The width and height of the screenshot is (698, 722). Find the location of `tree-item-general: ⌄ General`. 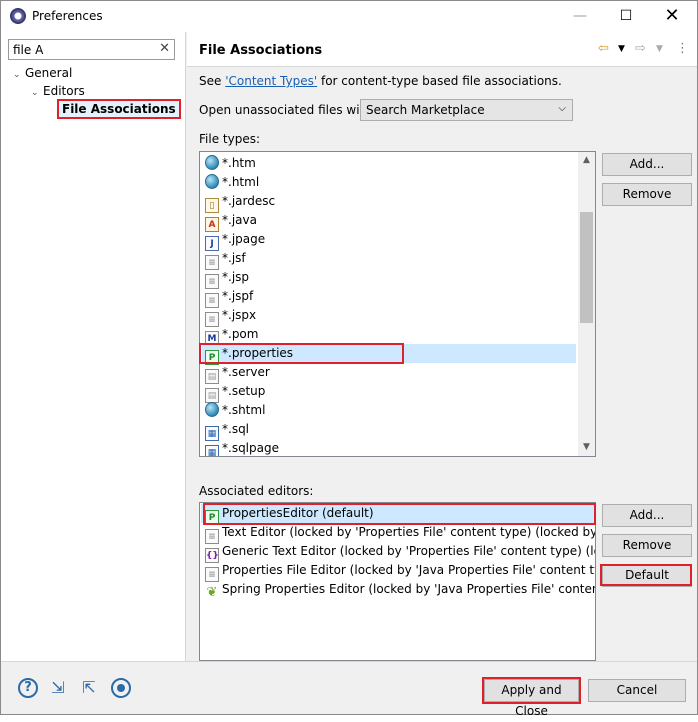

tree-item-general: ⌄ General is located at coordinates (42, 73).